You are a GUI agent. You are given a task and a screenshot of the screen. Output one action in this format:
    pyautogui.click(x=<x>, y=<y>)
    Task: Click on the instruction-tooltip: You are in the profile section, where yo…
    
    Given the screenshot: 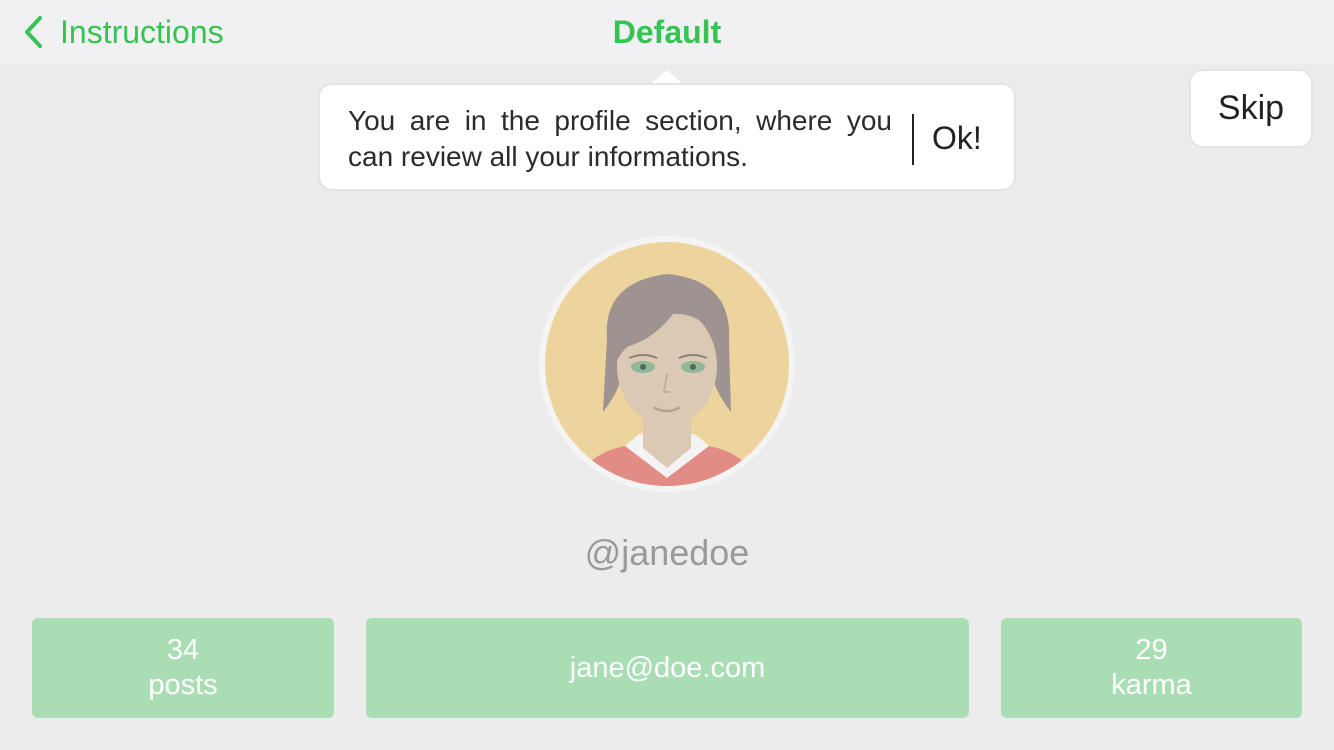 What is the action you would take?
    pyautogui.click(x=667, y=137)
    